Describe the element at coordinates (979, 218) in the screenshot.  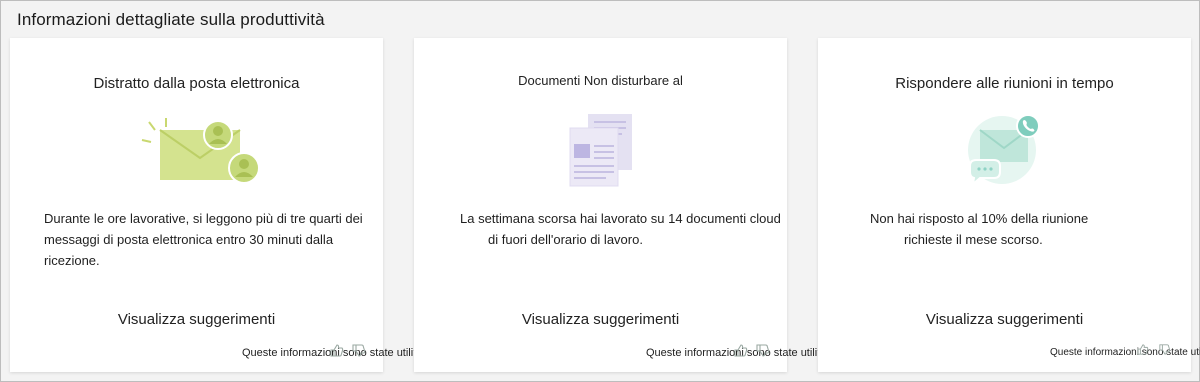
I see `card-body-line: Non hai risposto al 10% della riunione` at that location.